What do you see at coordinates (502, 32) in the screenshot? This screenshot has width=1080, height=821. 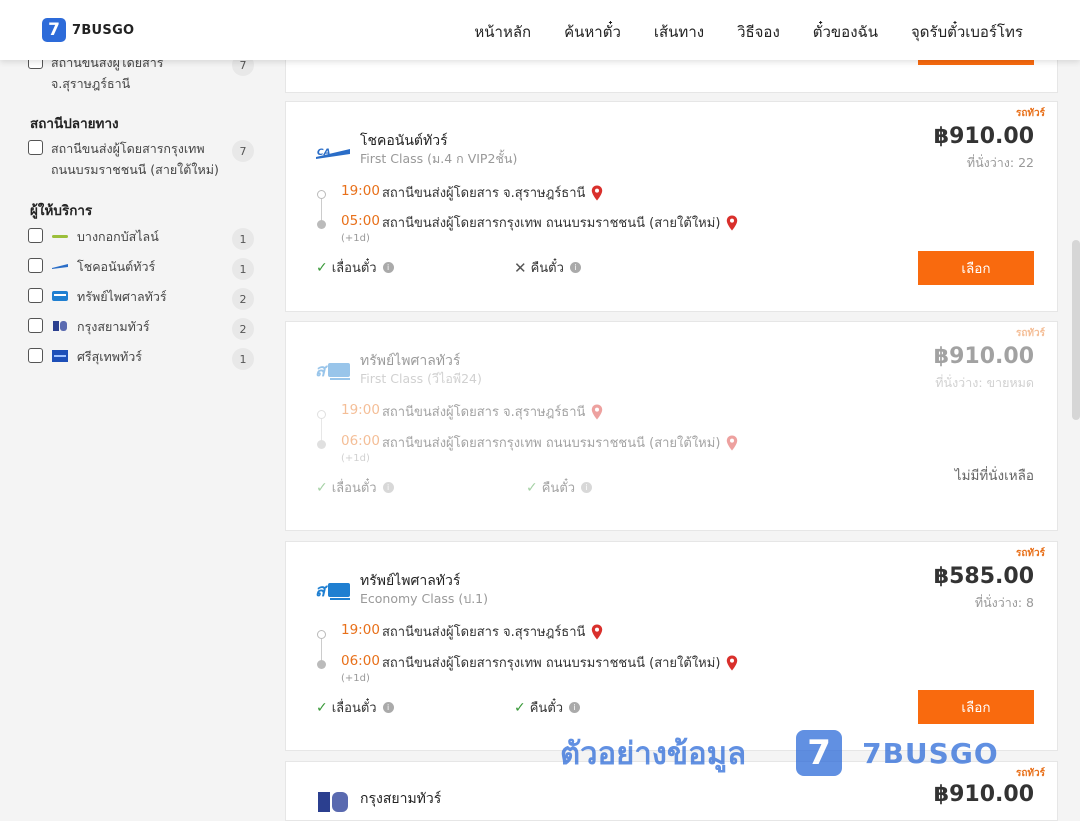 I see `nav-home: หน้าหลัก` at bounding box center [502, 32].